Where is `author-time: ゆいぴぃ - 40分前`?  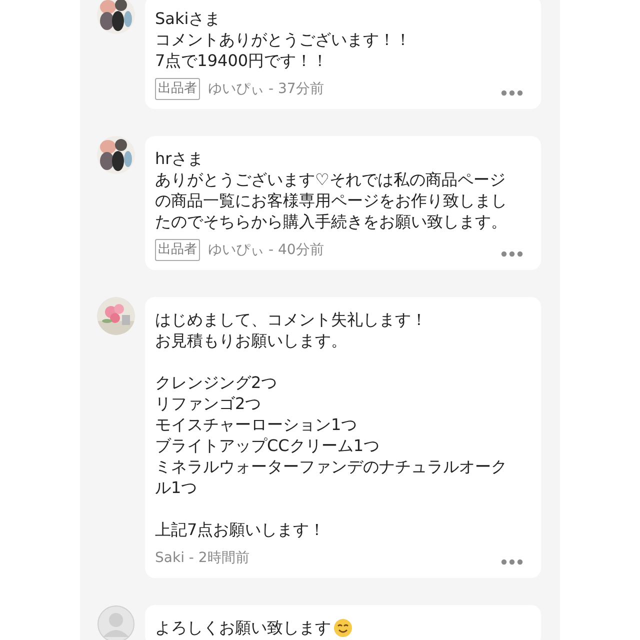 author-time: ゆいぴぃ - 40分前 is located at coordinates (266, 250).